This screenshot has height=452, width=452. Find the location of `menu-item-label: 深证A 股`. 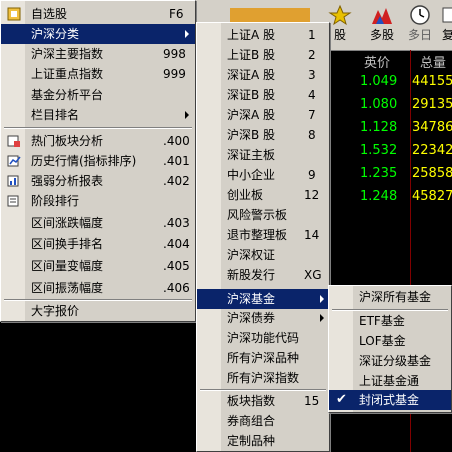

menu-item-label: 深证A 股 is located at coordinates (251, 75).